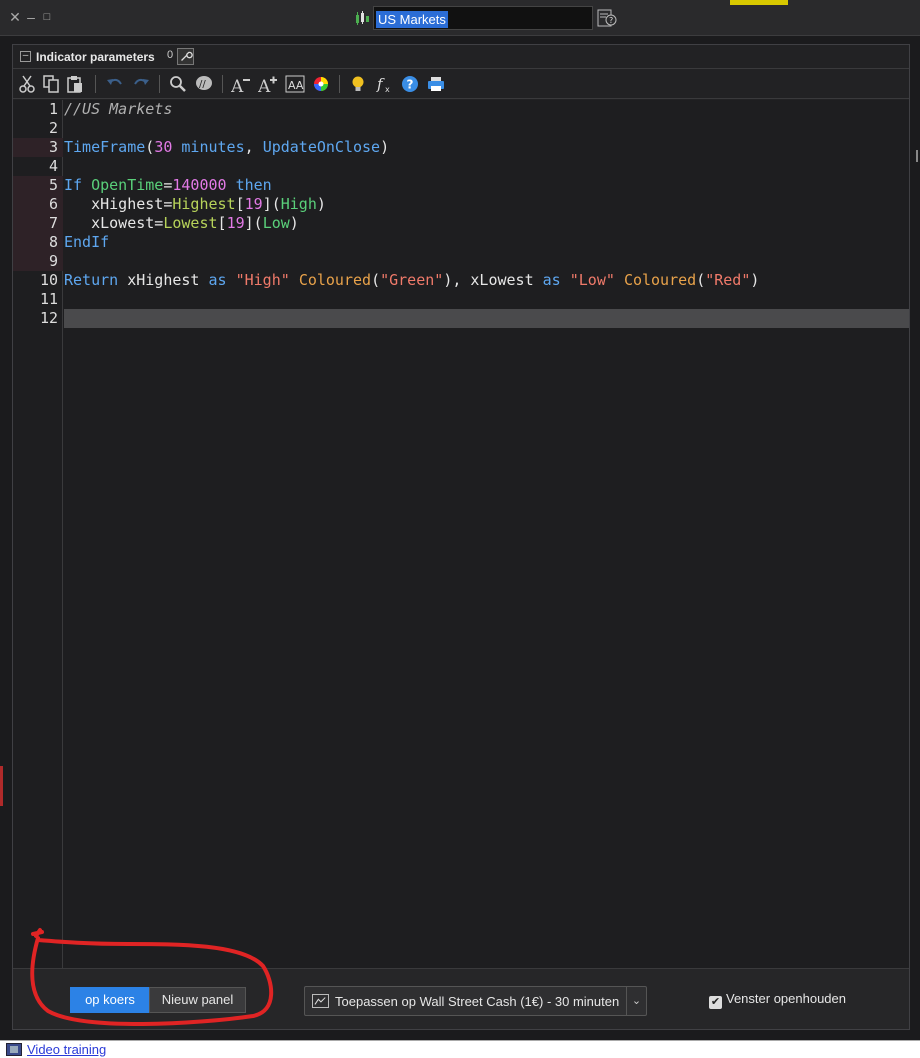 The image size is (920, 1058). Describe the element at coordinates (362, 18) in the screenshot. I see `candlestick-icon` at that location.